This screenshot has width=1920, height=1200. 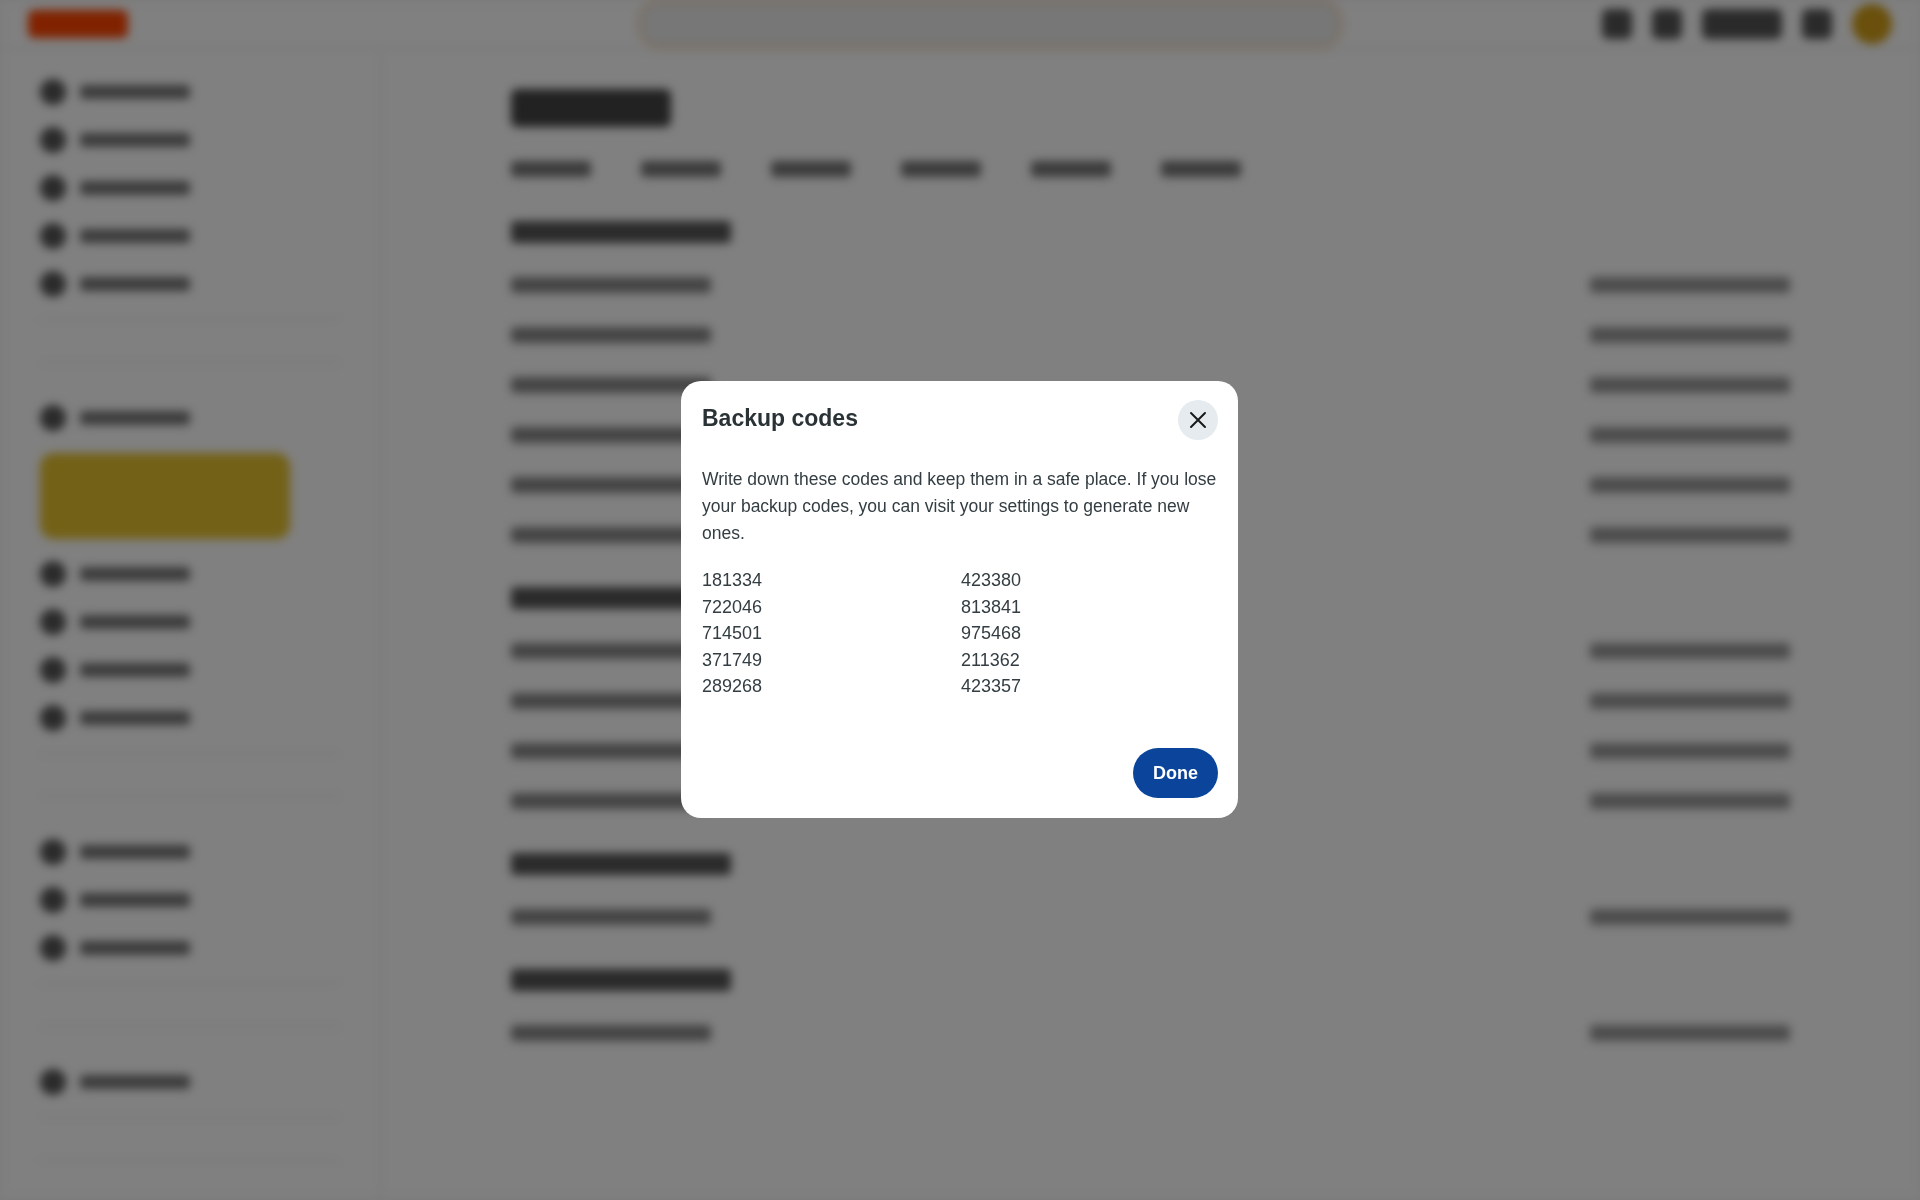 What do you see at coordinates (990, 660) in the screenshot?
I see `backup-code: 211362` at bounding box center [990, 660].